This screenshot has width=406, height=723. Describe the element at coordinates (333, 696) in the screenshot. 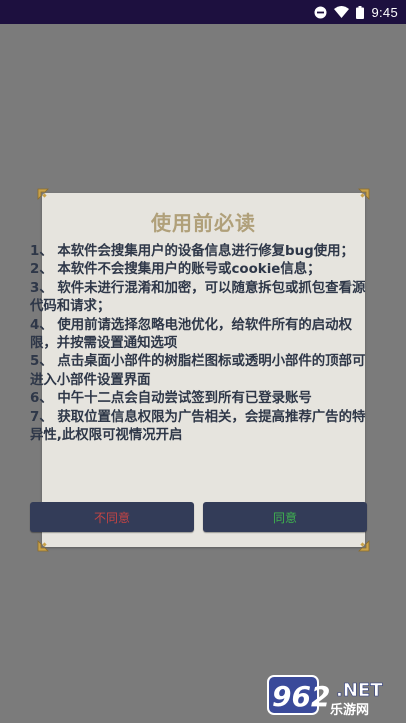

I see `site-watermark-logo: 962 .NET 乐游网` at that location.